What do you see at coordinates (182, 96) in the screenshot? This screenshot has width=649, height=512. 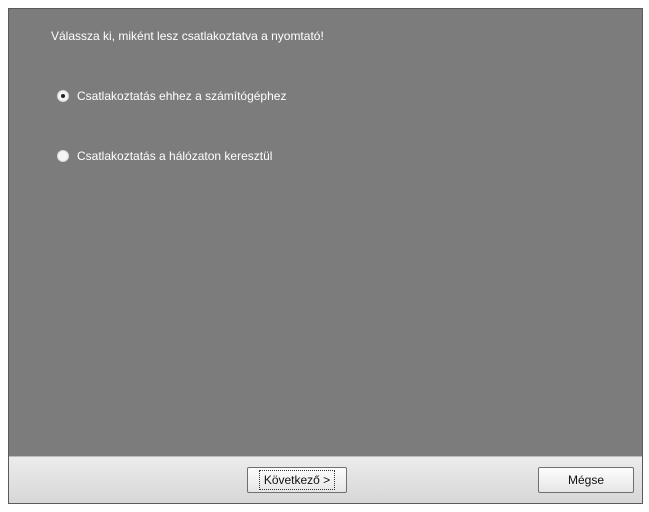 I see `option-label-local: Csatlakoztatás ehhez a számítógéphez` at bounding box center [182, 96].